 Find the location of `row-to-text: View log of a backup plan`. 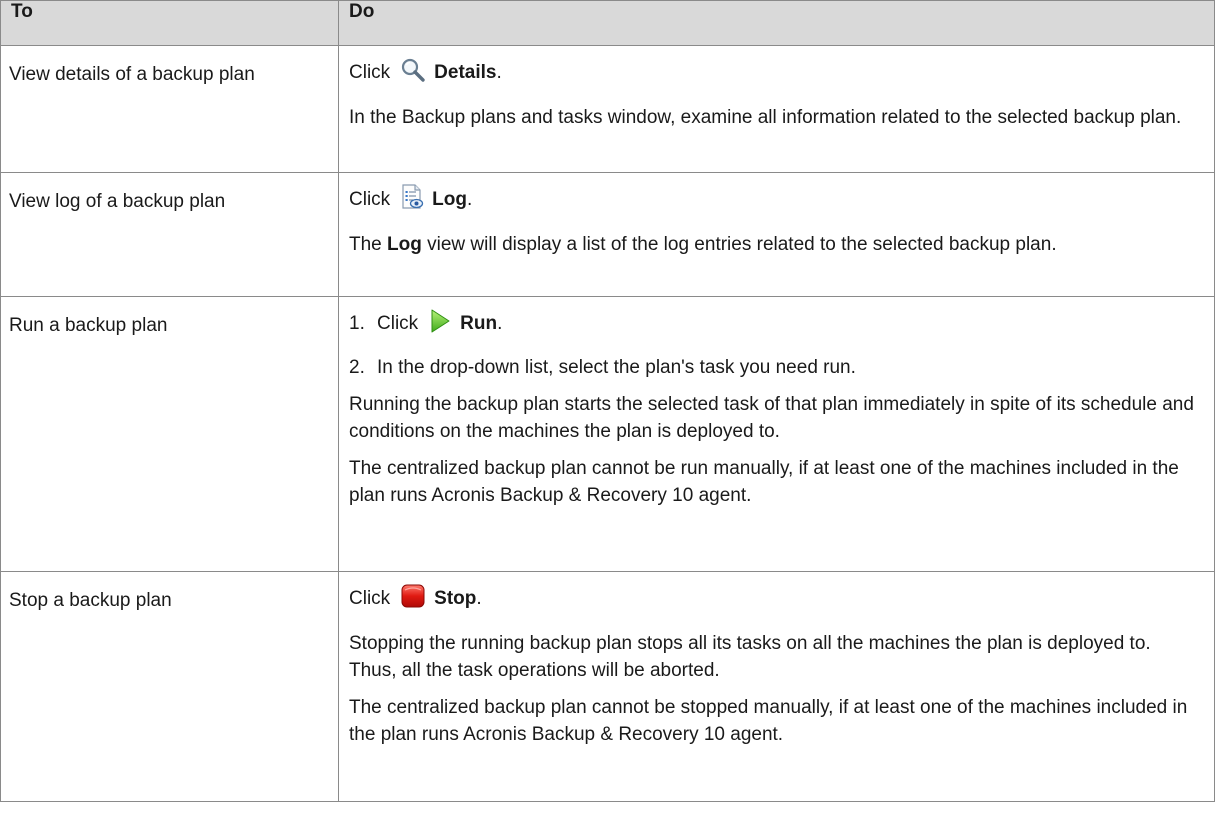

row-to-text: View log of a backup plan is located at coordinates (117, 201).